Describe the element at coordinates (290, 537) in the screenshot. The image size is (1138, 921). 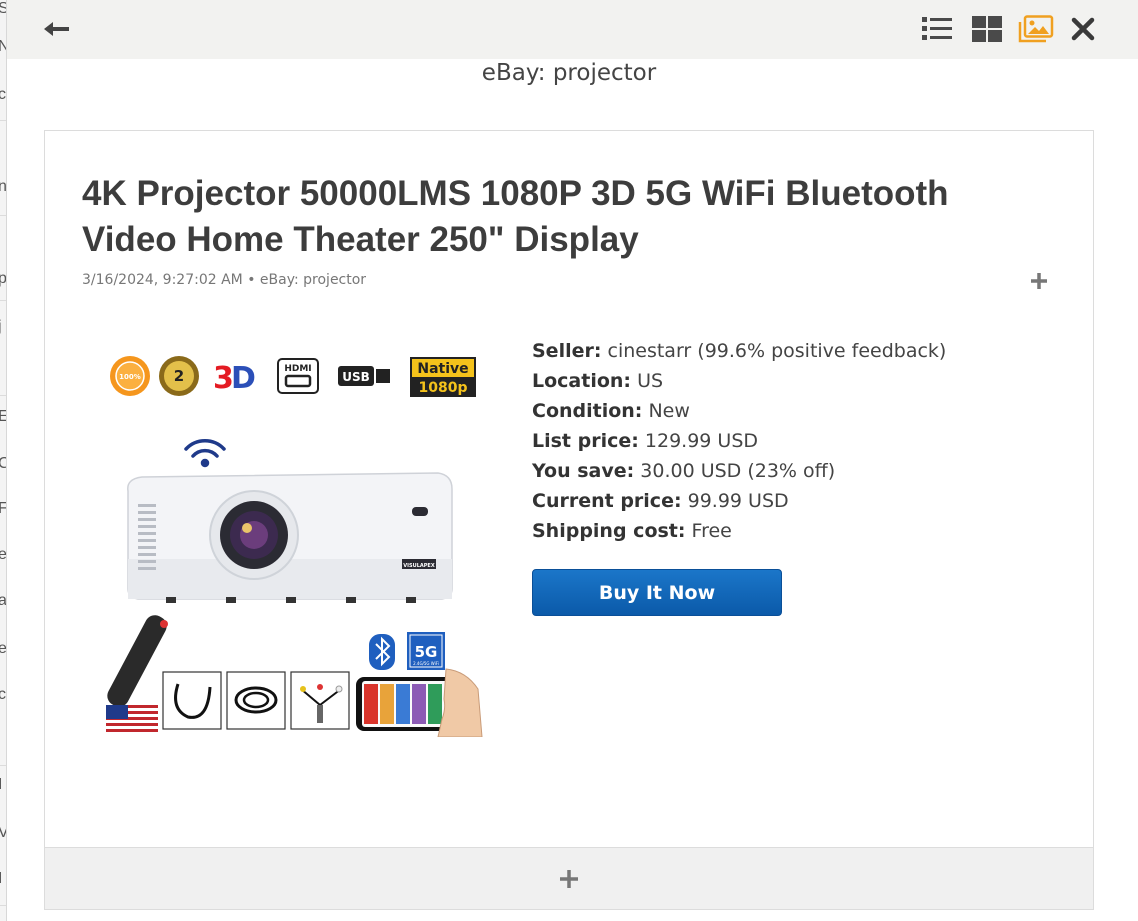
I see `projector-body: VISULAPEX` at that location.